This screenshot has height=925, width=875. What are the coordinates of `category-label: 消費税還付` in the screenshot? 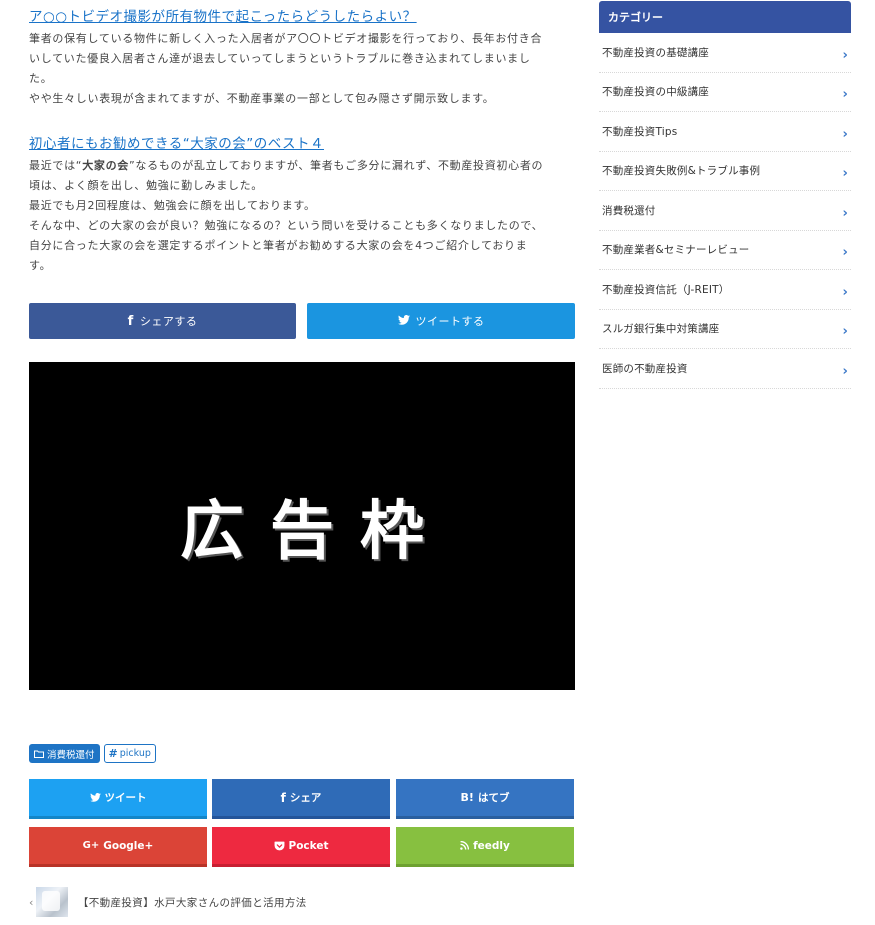 It's located at (629, 210).